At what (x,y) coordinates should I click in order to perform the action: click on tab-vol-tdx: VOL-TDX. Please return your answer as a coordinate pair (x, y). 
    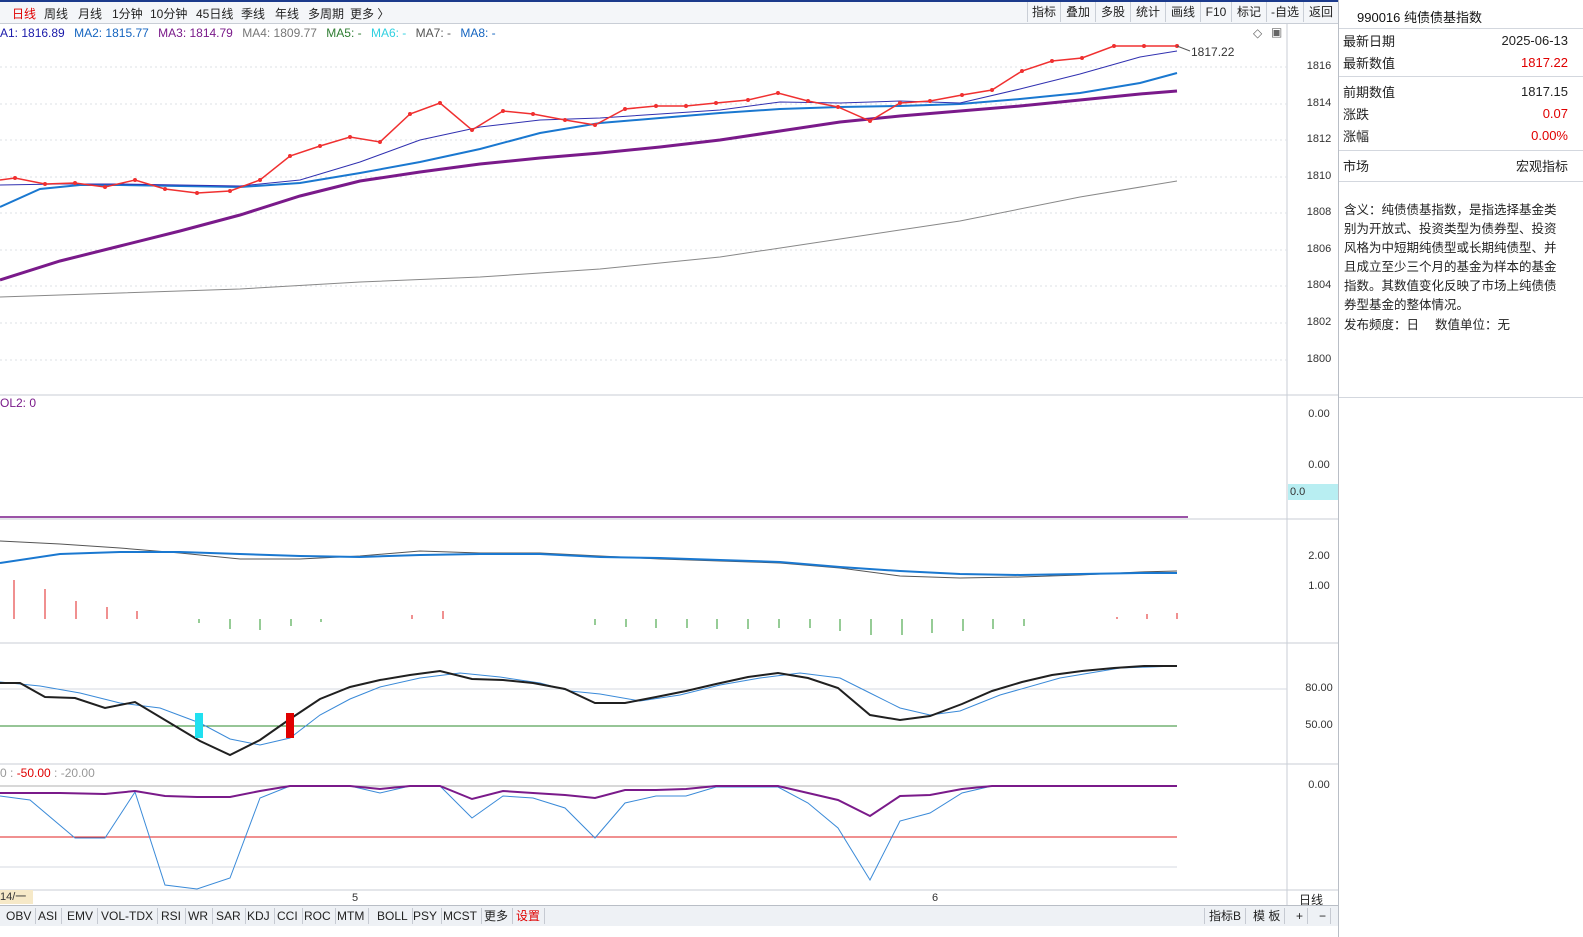
    Looking at the image, I should click on (128, 916).